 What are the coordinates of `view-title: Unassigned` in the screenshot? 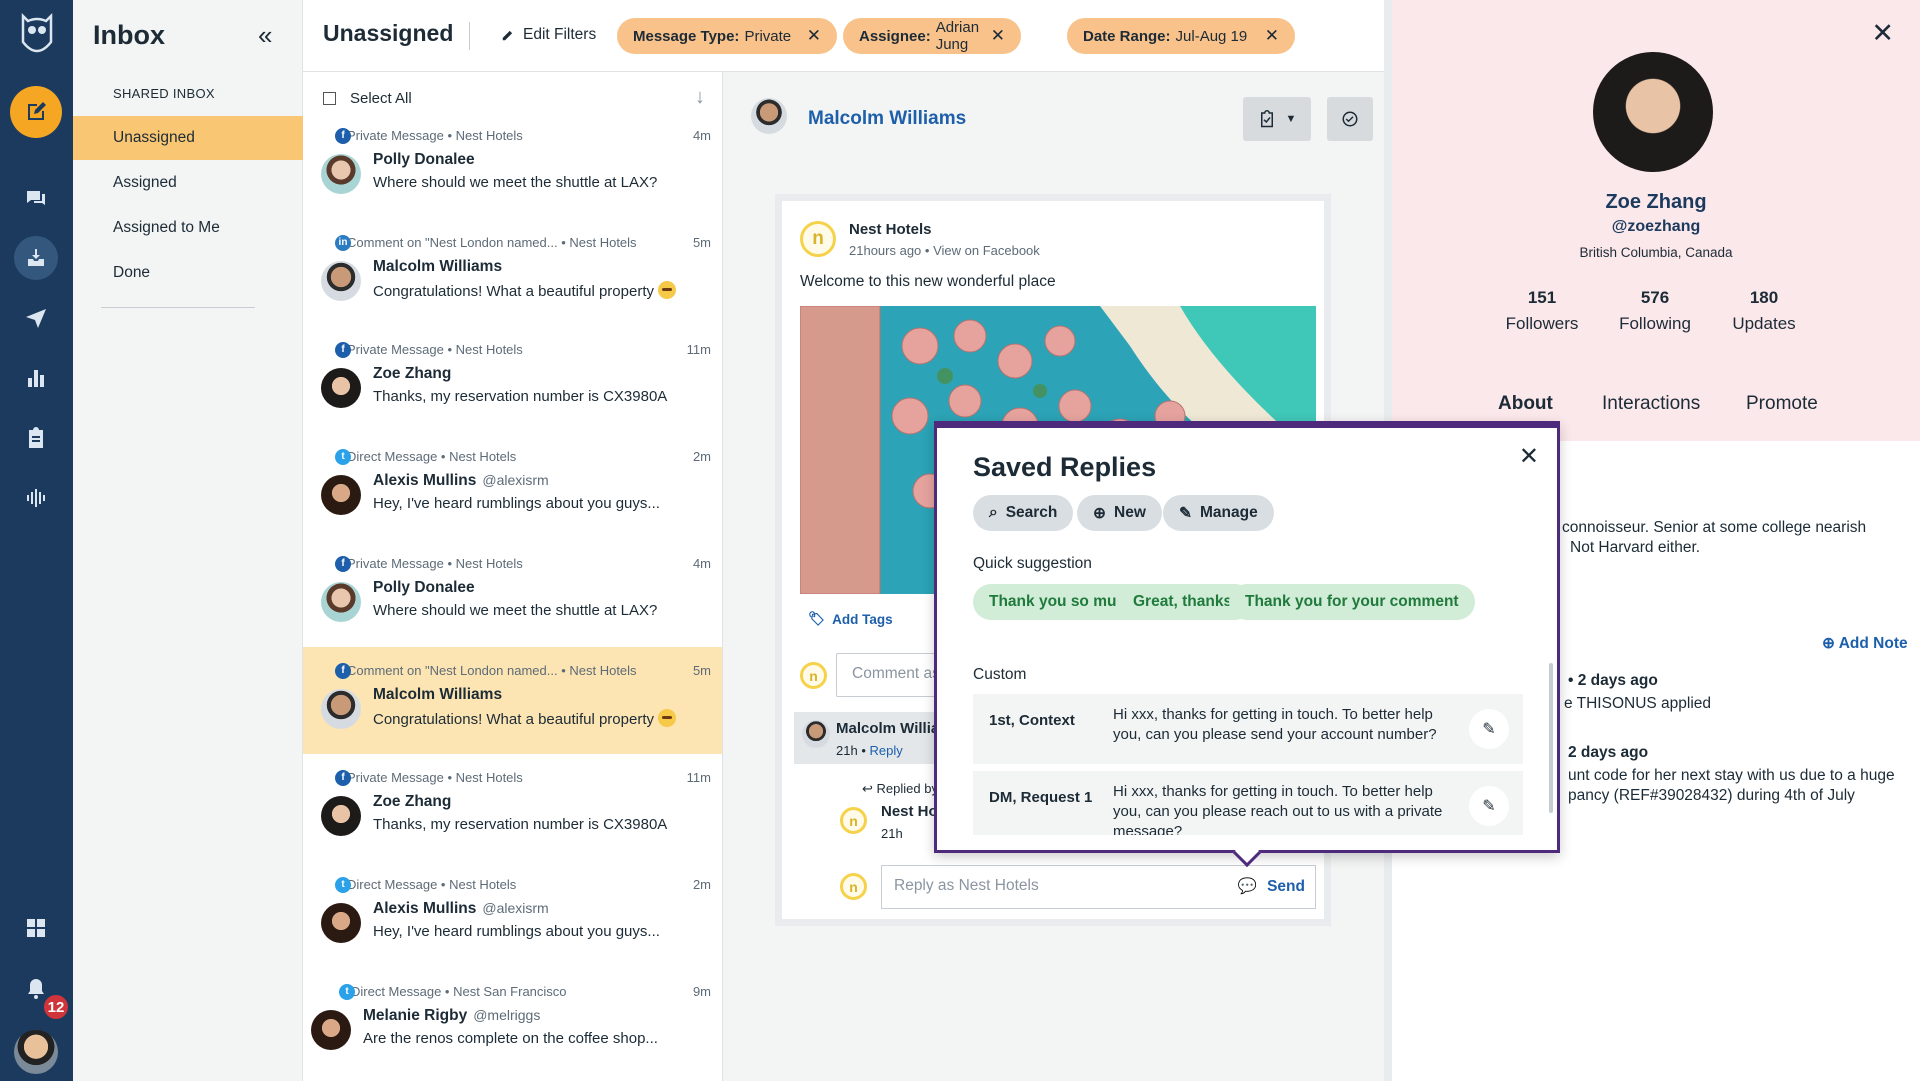 It's located at (388, 33).